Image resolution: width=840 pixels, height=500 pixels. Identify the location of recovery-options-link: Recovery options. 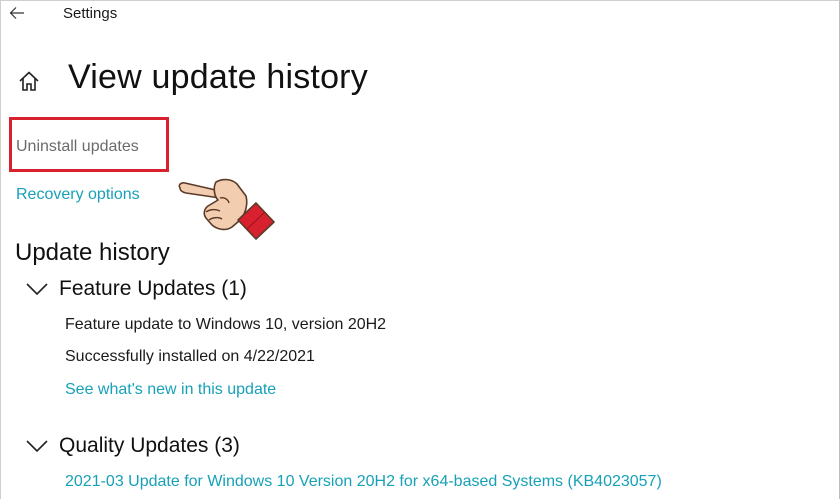
(78, 195).